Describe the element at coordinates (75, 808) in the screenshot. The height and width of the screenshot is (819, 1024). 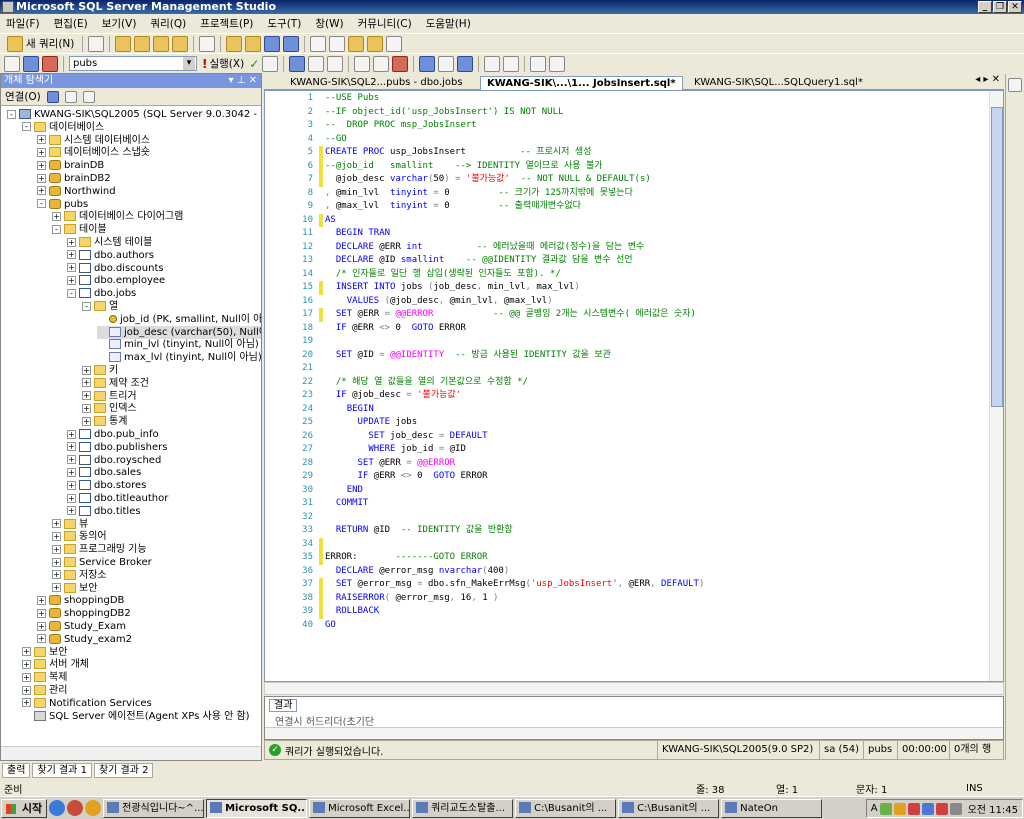
I see `desktop-icon` at that location.